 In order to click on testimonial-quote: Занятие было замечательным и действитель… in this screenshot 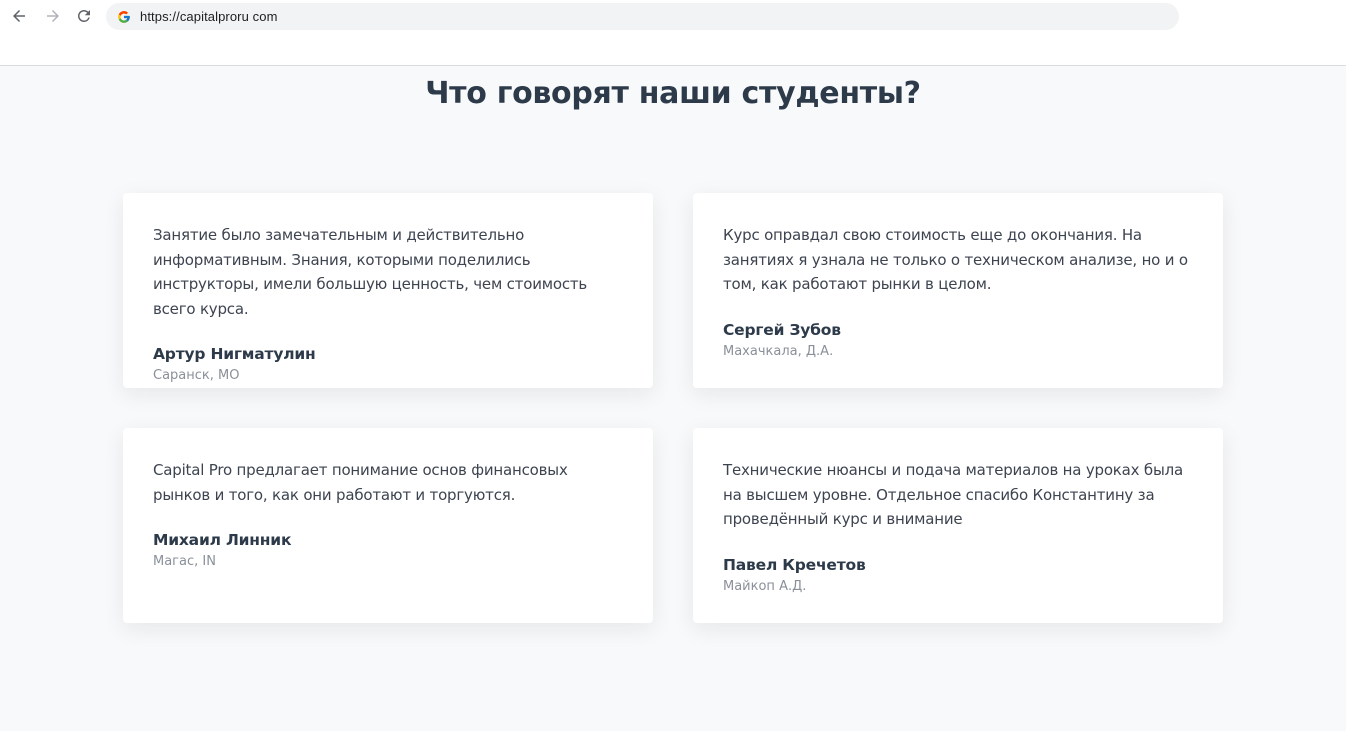, I will do `click(370, 272)`.